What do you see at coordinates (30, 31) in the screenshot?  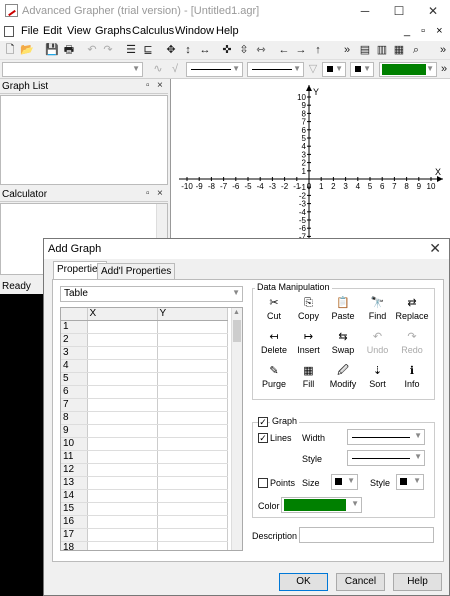 I see `menu-file: File` at bounding box center [30, 31].